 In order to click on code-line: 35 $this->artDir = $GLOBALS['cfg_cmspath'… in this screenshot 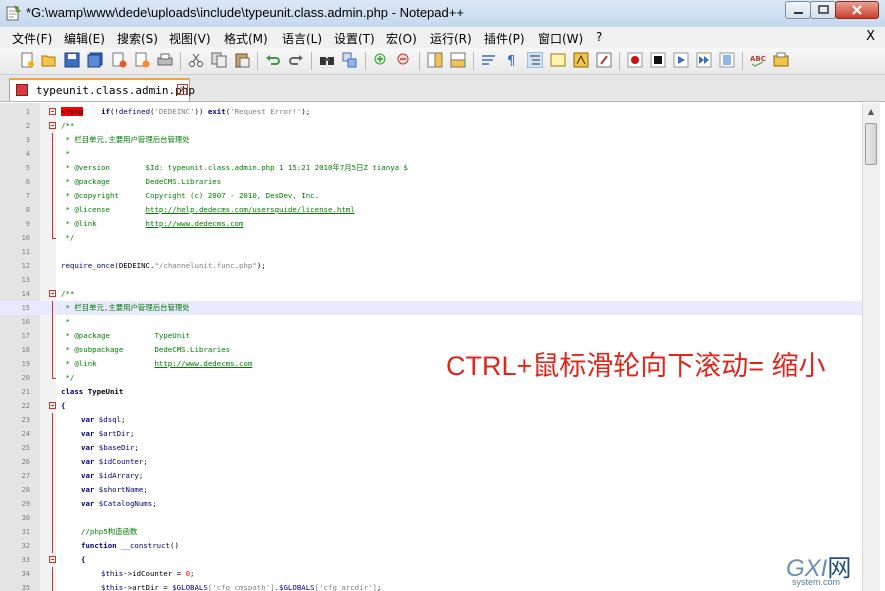, I will do `click(431, 586)`.